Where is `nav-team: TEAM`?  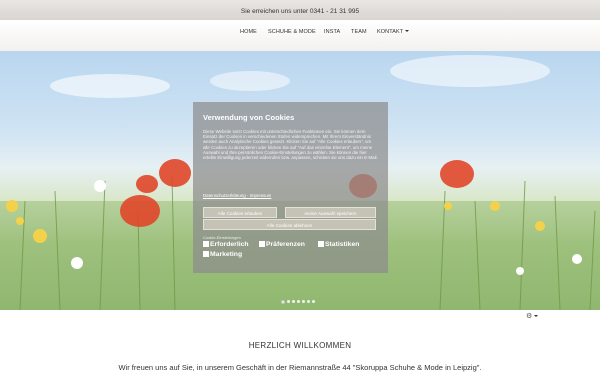 nav-team: TEAM is located at coordinates (359, 32).